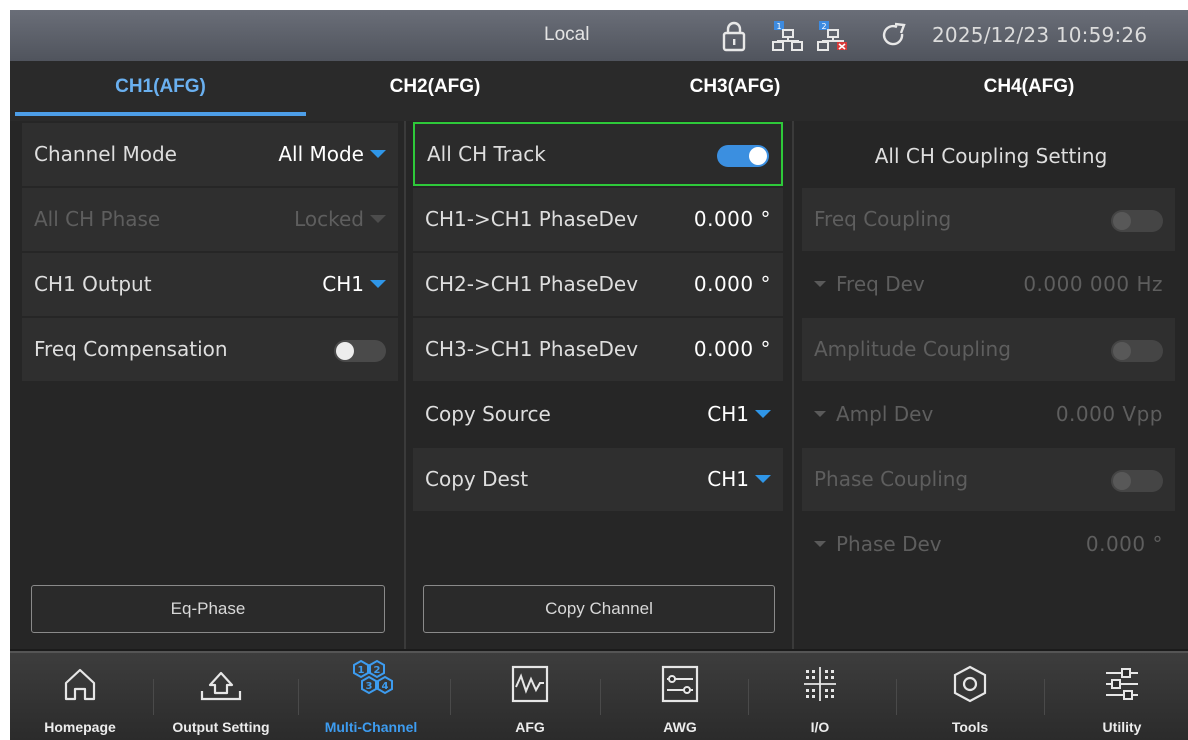 Image resolution: width=1188 pixels, height=740 pixels. What do you see at coordinates (891, 479) in the screenshot?
I see `phase-coupling-label: Phase Coupling` at bounding box center [891, 479].